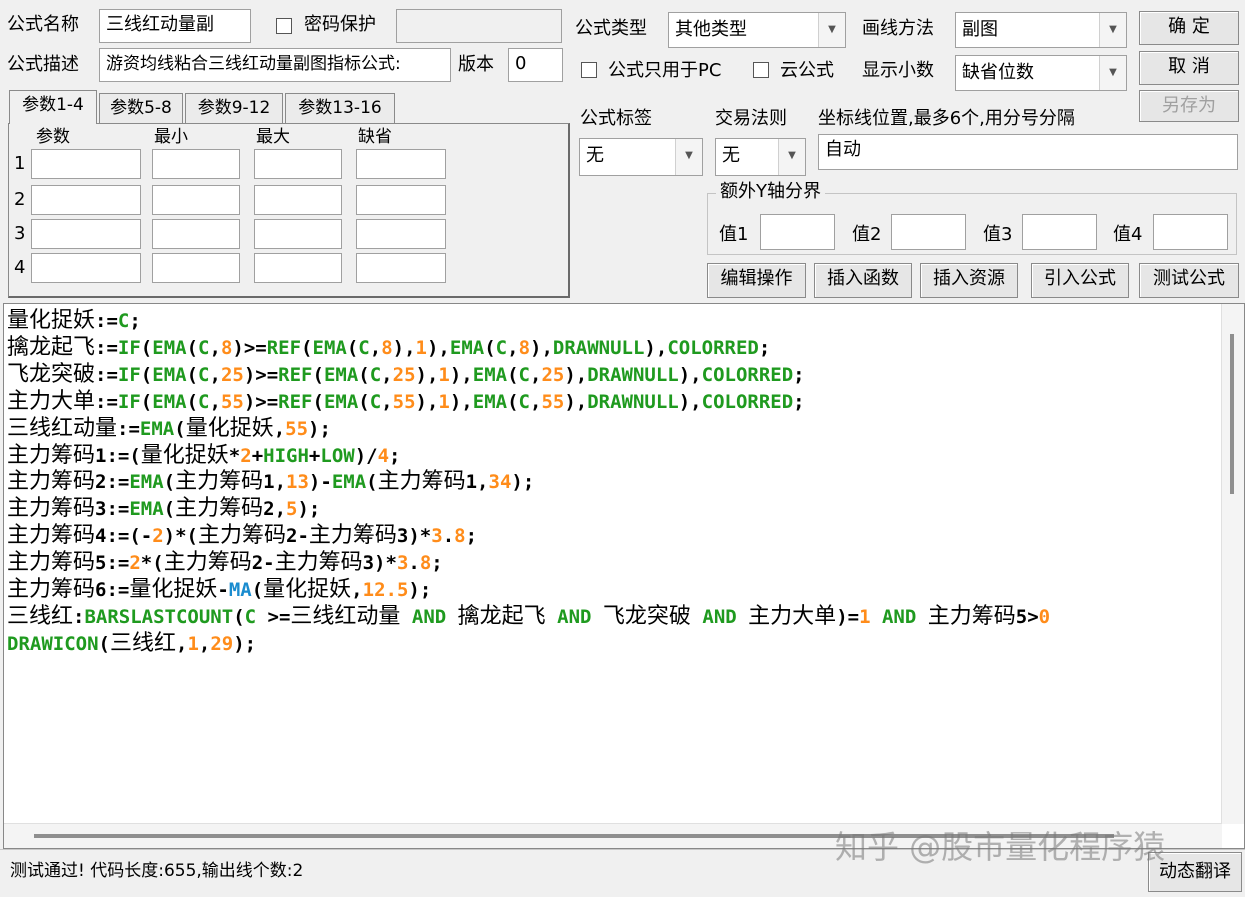 The height and width of the screenshot is (897, 1245). Describe the element at coordinates (196, 234) in the screenshot. I see `param-3-min-input` at that location.